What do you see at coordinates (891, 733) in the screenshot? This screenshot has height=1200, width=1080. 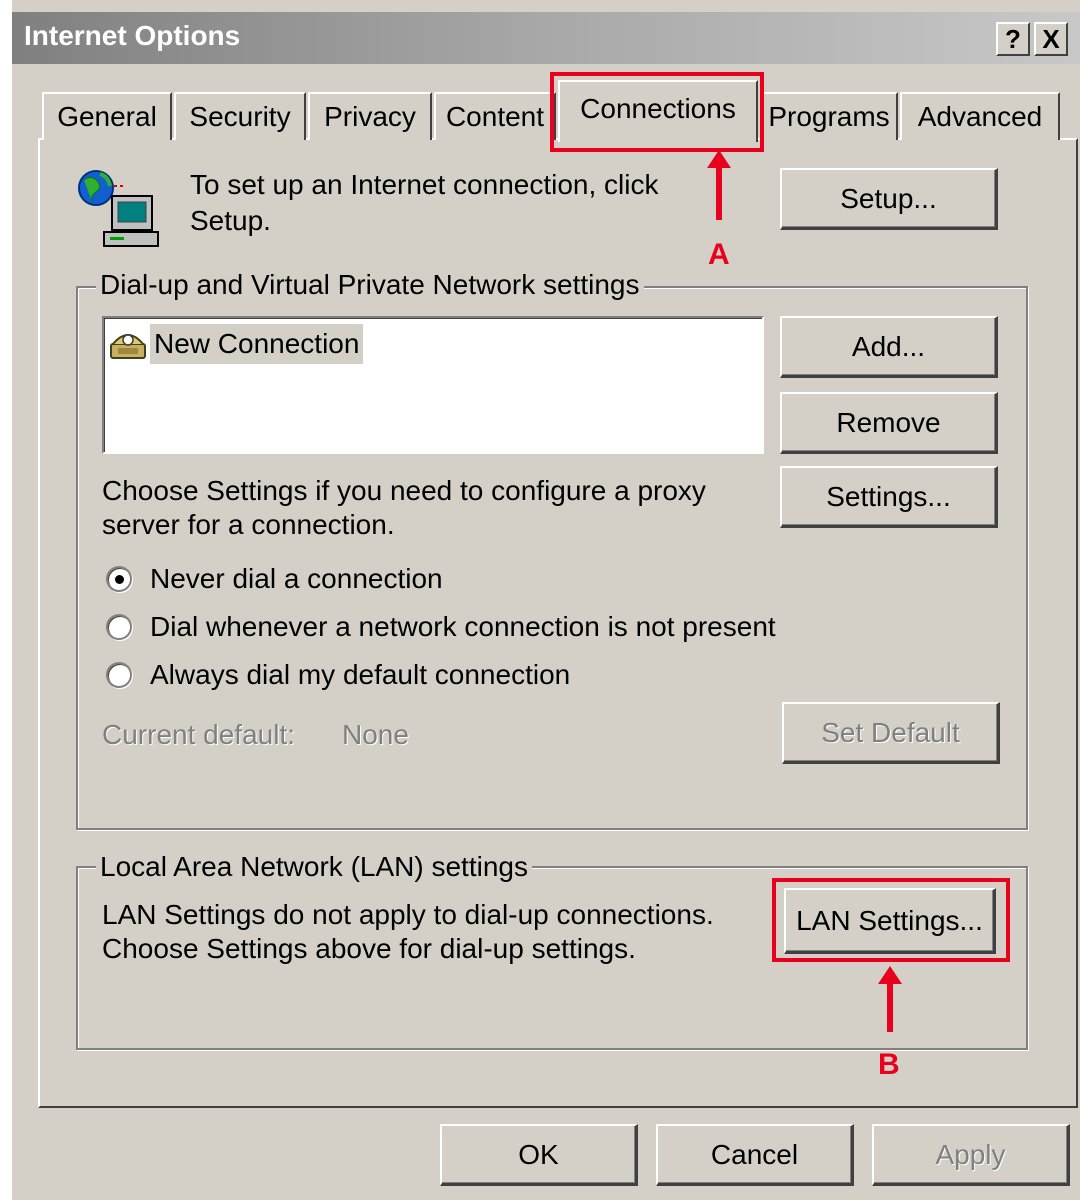 I see `set-default-button: Set Default` at bounding box center [891, 733].